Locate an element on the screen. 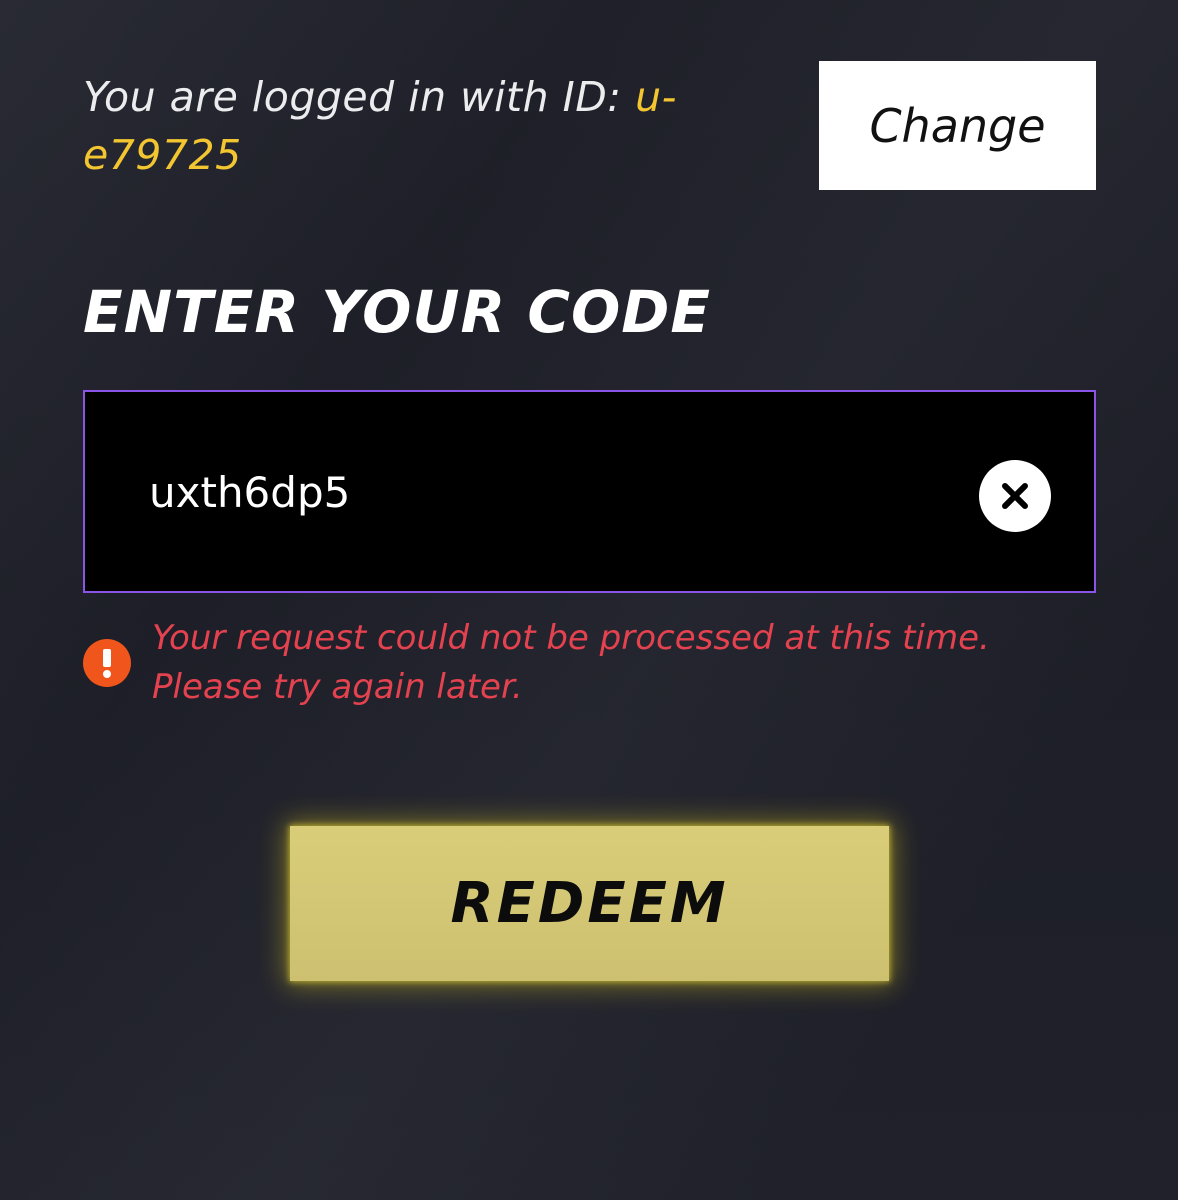 The height and width of the screenshot is (1200, 1178). clear-code-button is located at coordinates (1015, 496).